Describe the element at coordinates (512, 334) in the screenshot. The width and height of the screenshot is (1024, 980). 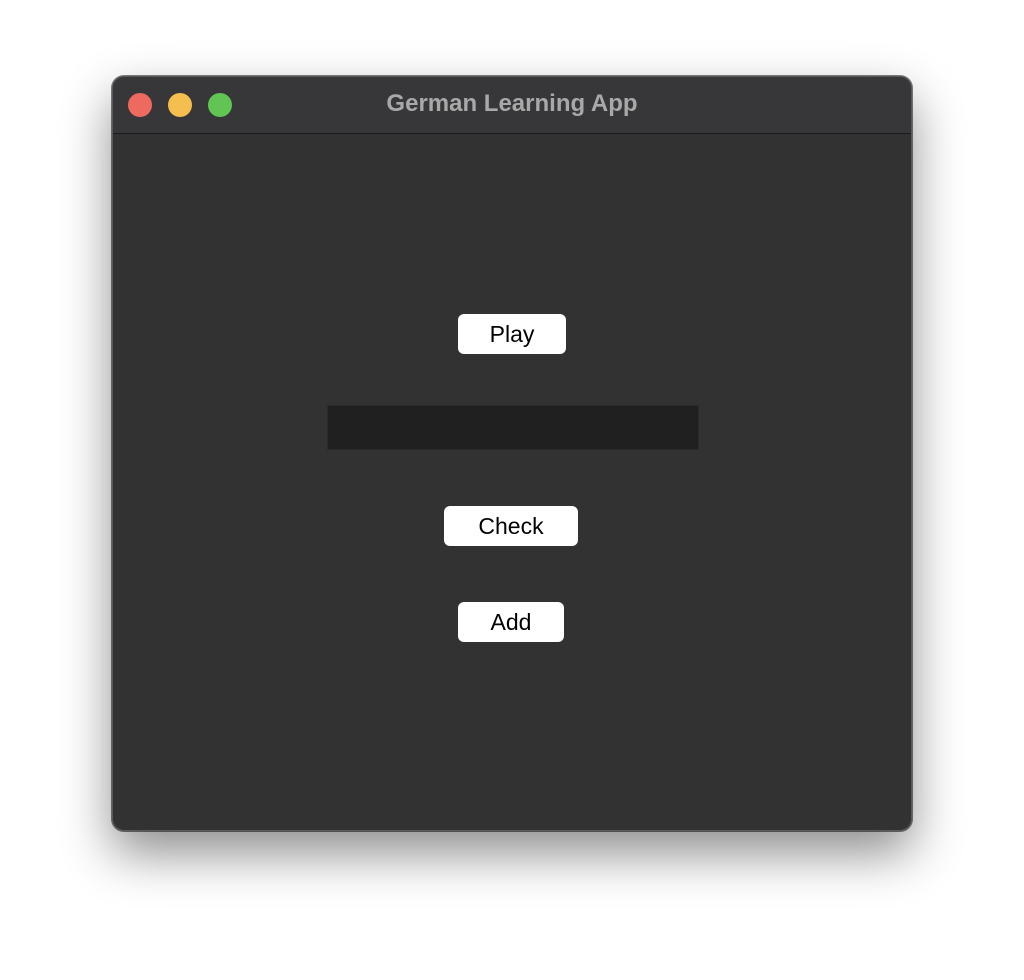
I see `play-button: Play` at that location.